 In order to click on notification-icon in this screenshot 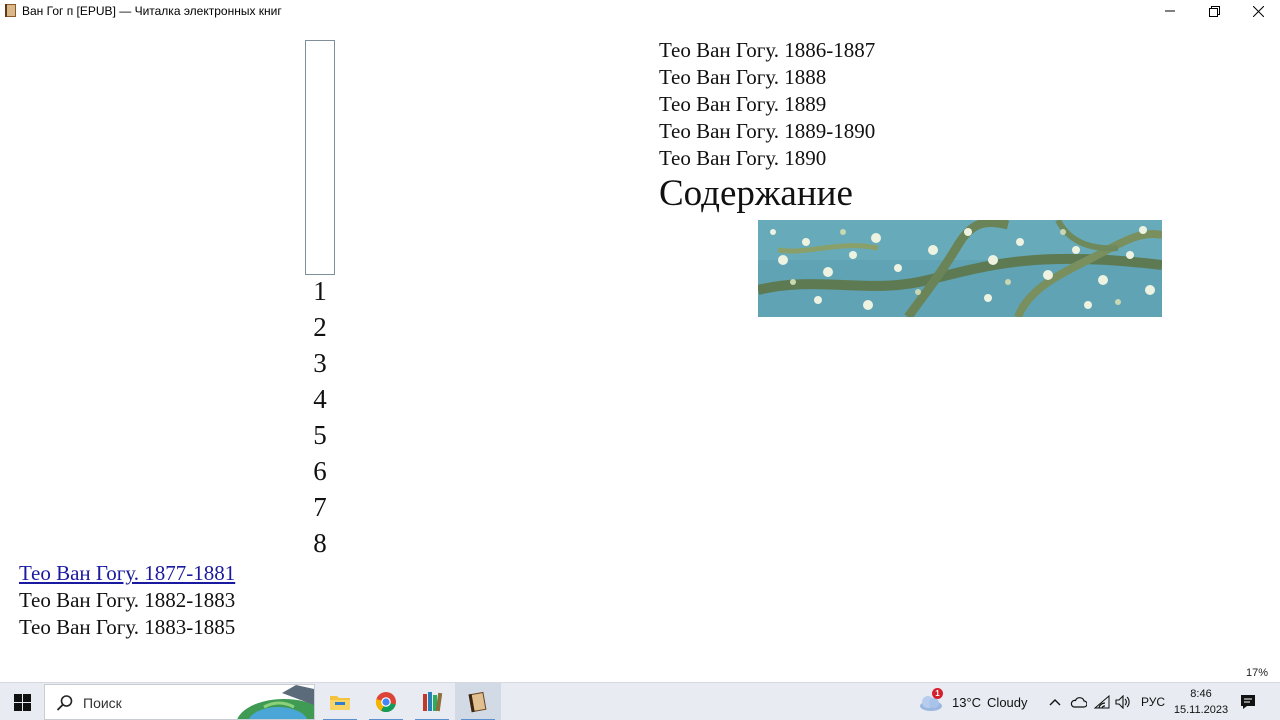, I will do `click(1248, 702)`.